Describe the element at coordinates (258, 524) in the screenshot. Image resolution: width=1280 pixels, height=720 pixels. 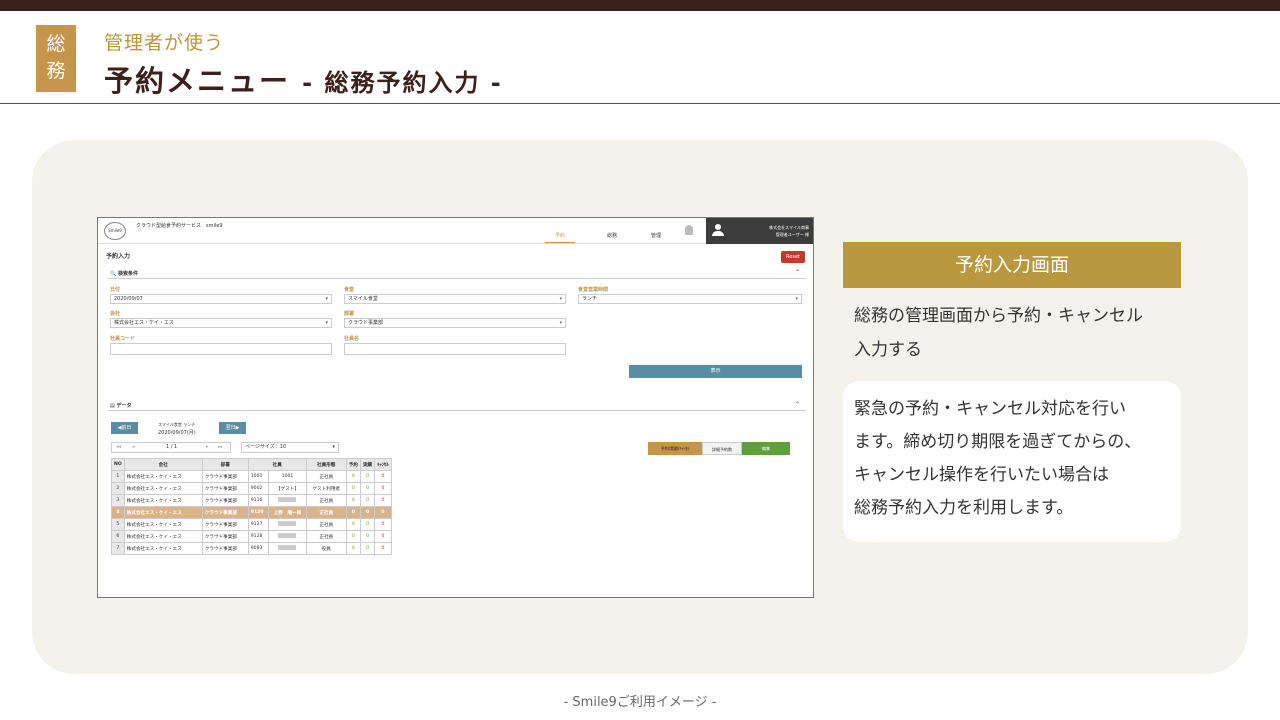
I see `row-code: 9127` at that location.